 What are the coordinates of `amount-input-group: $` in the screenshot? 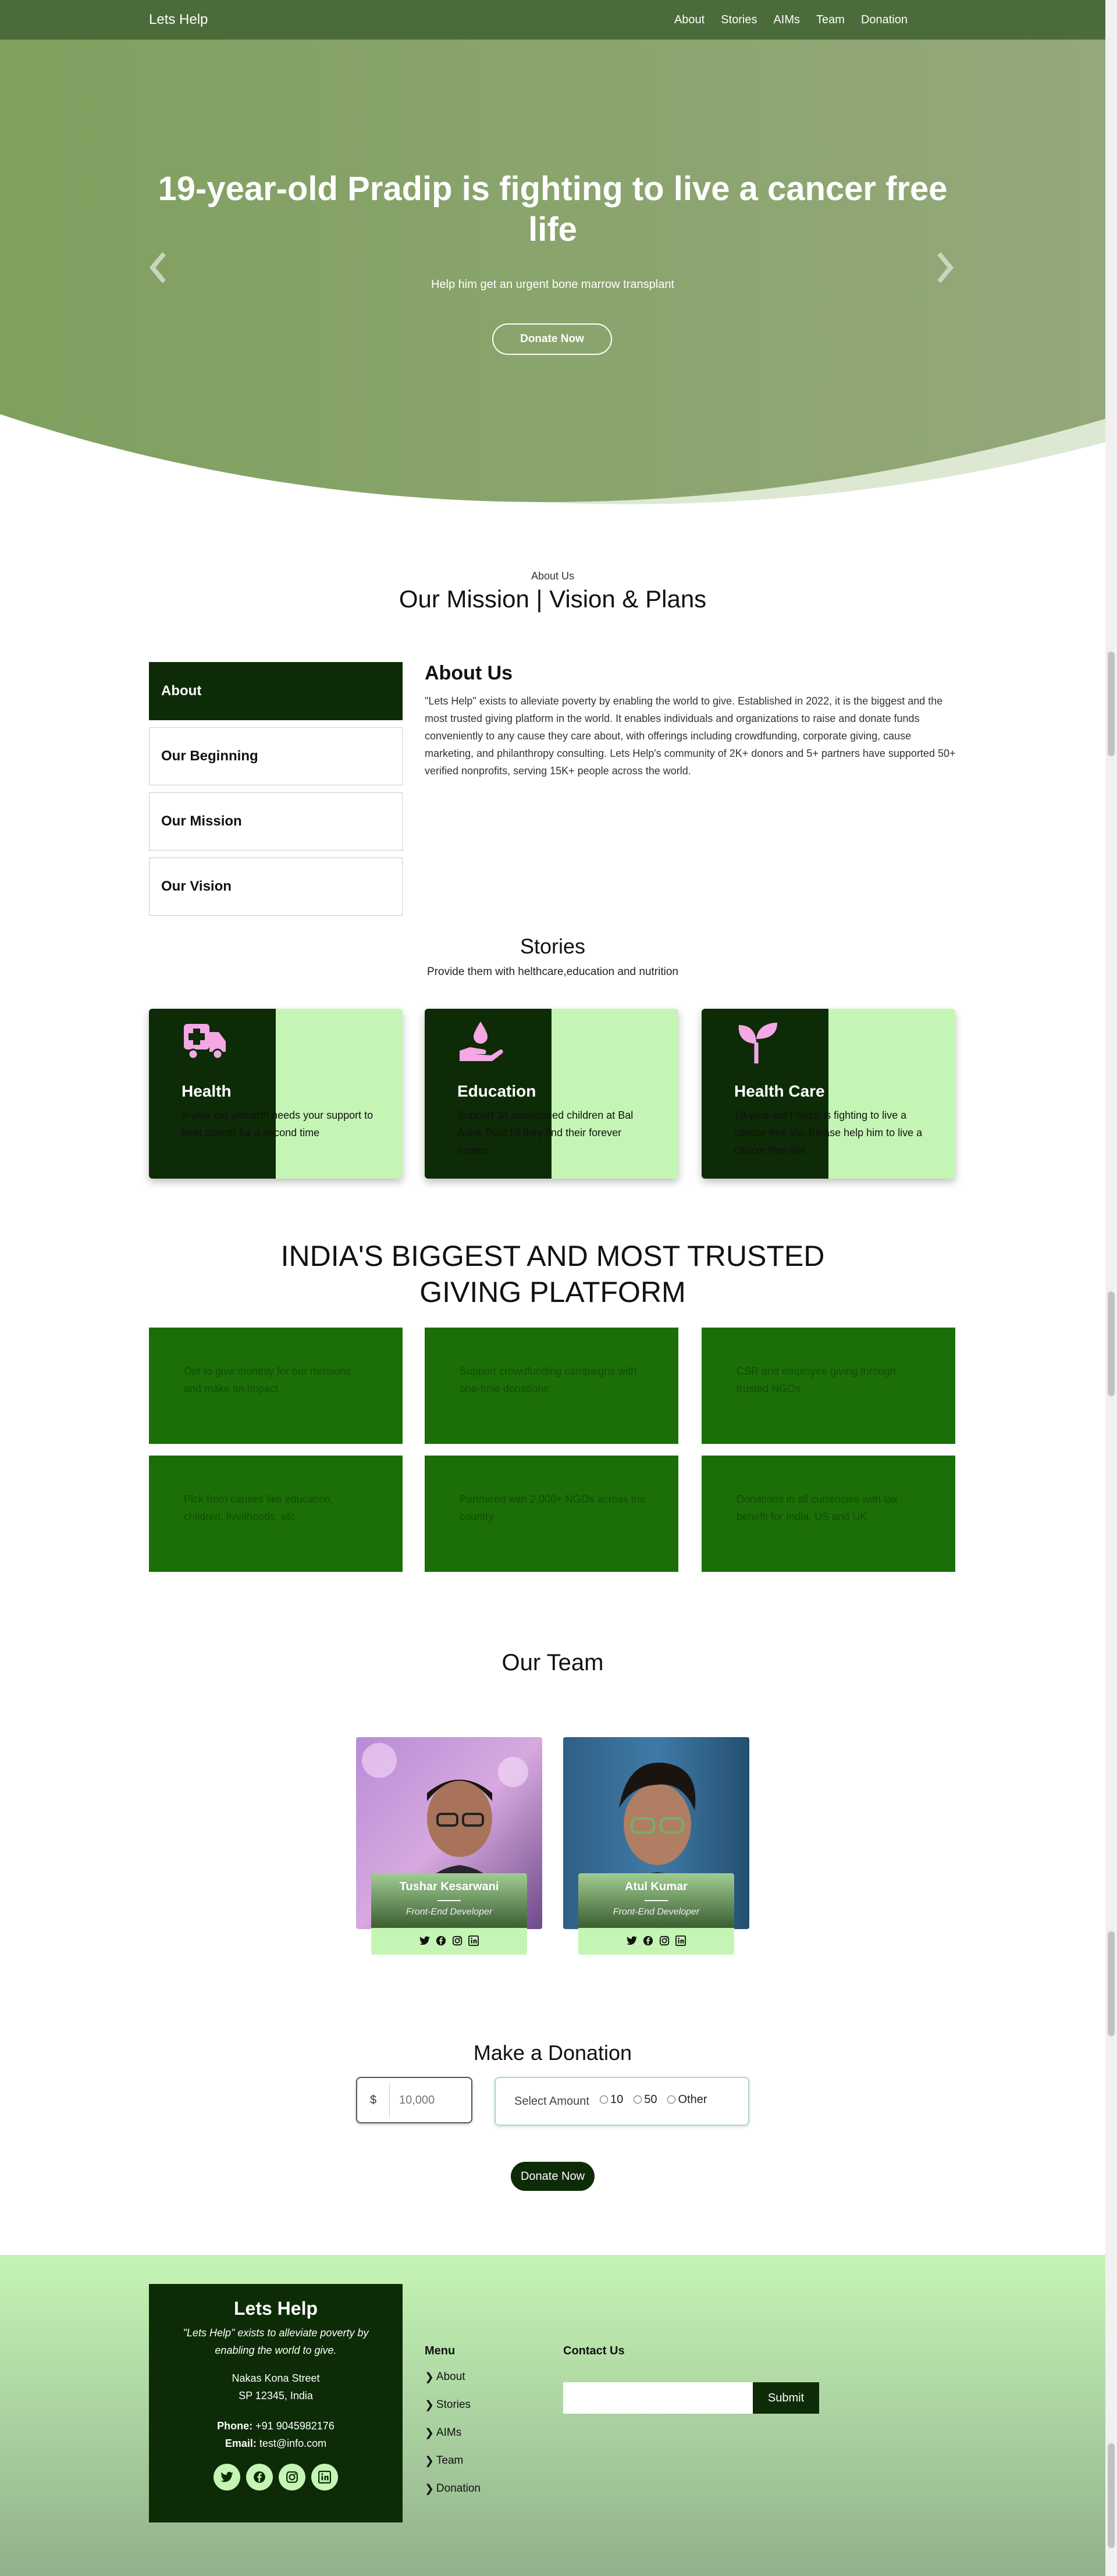 It's located at (414, 2100).